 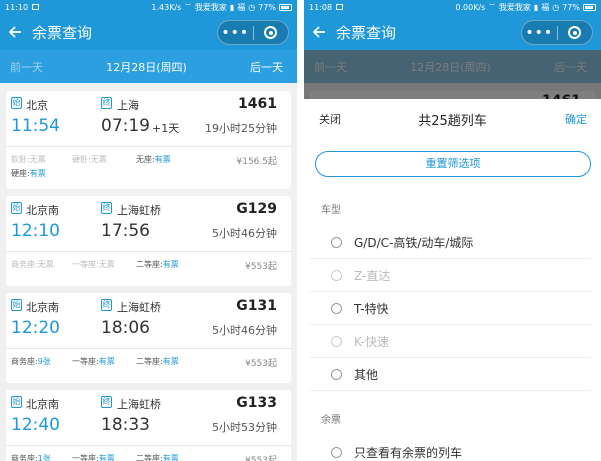 I want to click on filter-option-label: G/D/C-高铁/动车/城际, so click(x=414, y=242).